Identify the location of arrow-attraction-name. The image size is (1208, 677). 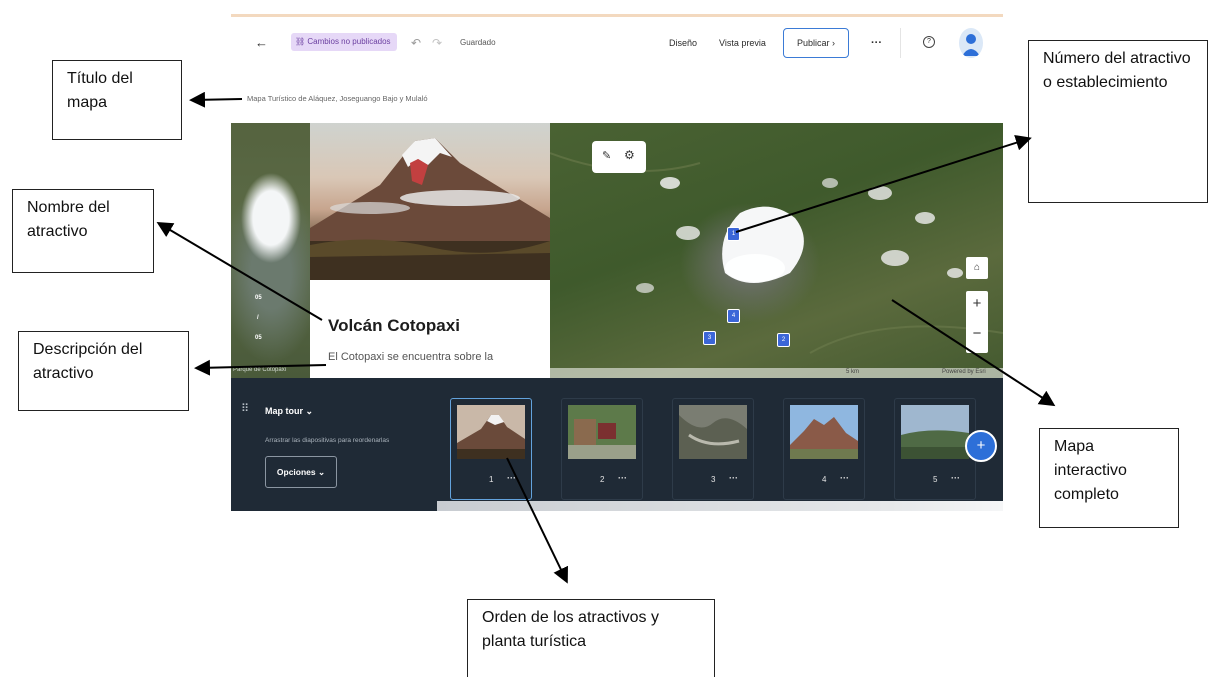
(239, 271).